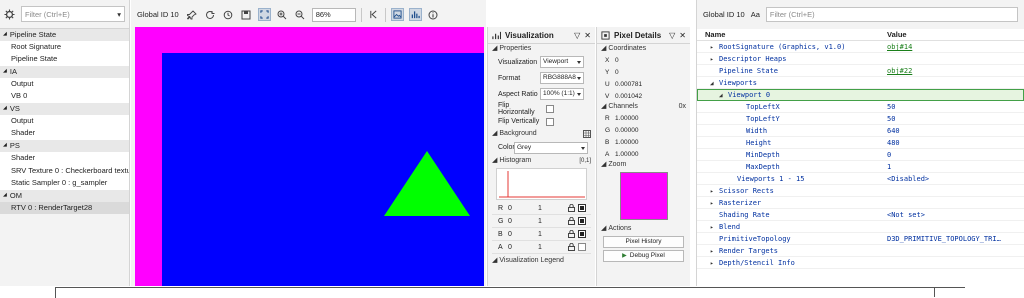  I want to click on save-icon, so click(246, 14).